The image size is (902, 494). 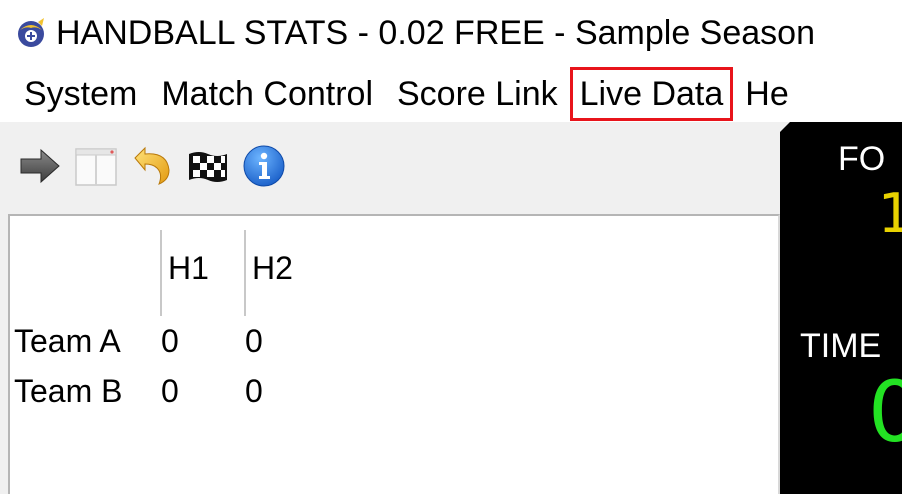 What do you see at coordinates (477, 94) in the screenshot?
I see `menu-score-link: Score Link` at bounding box center [477, 94].